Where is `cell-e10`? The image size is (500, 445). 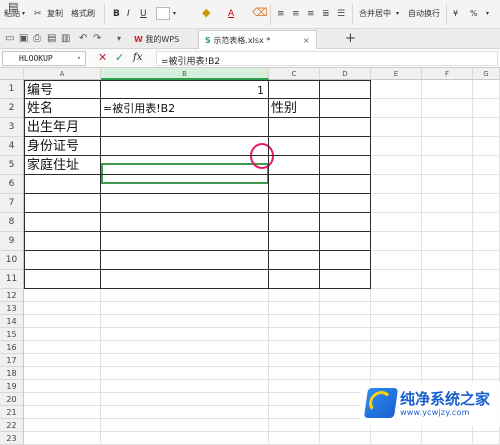 cell-e10 is located at coordinates (396, 260).